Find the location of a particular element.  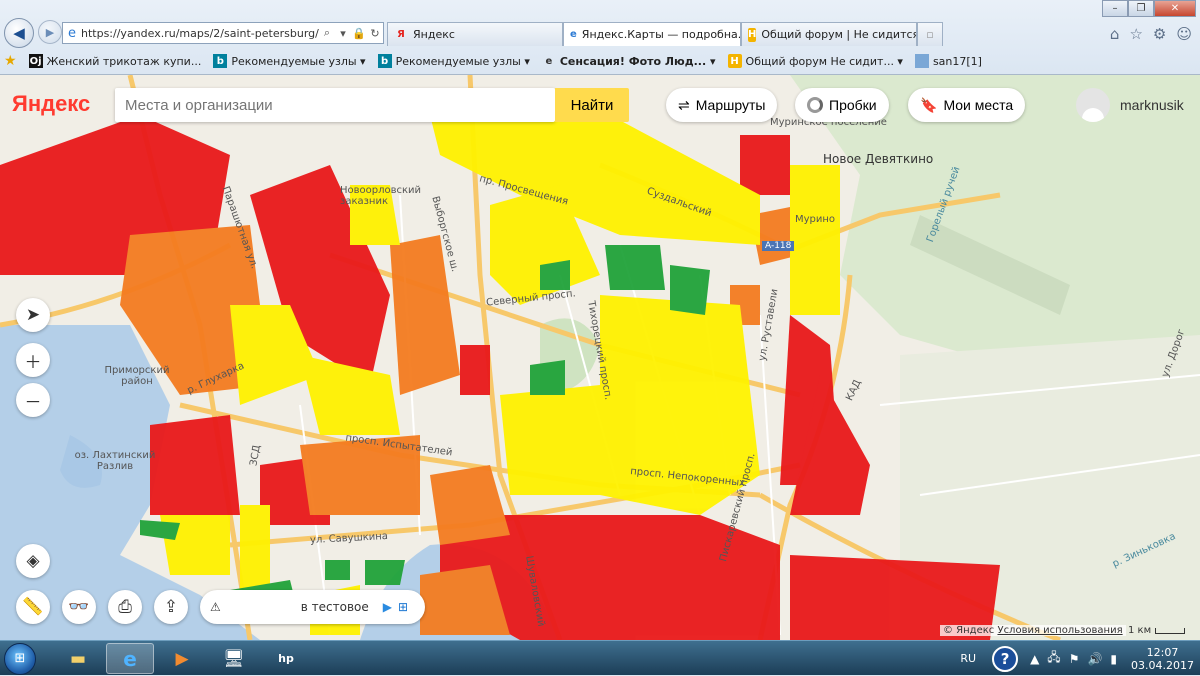

binoculars-icon: 👓 is located at coordinates (79, 607).